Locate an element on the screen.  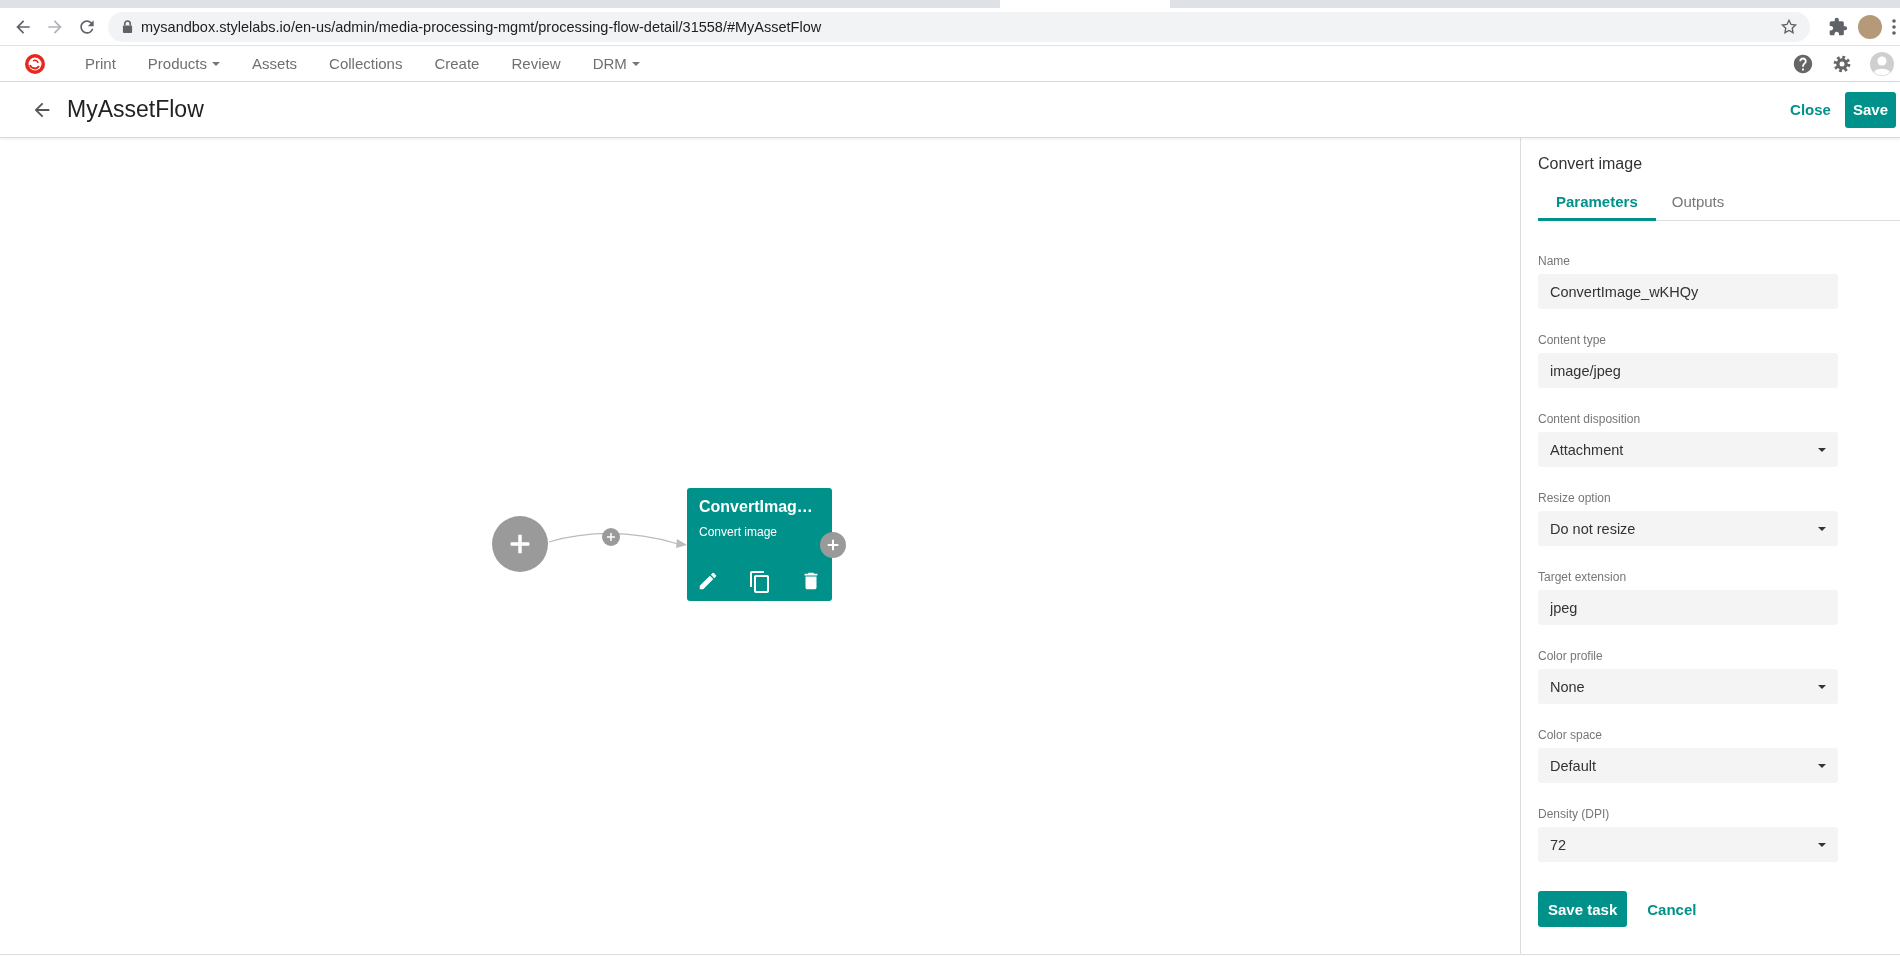
close-link: Close is located at coordinates (1810, 109).